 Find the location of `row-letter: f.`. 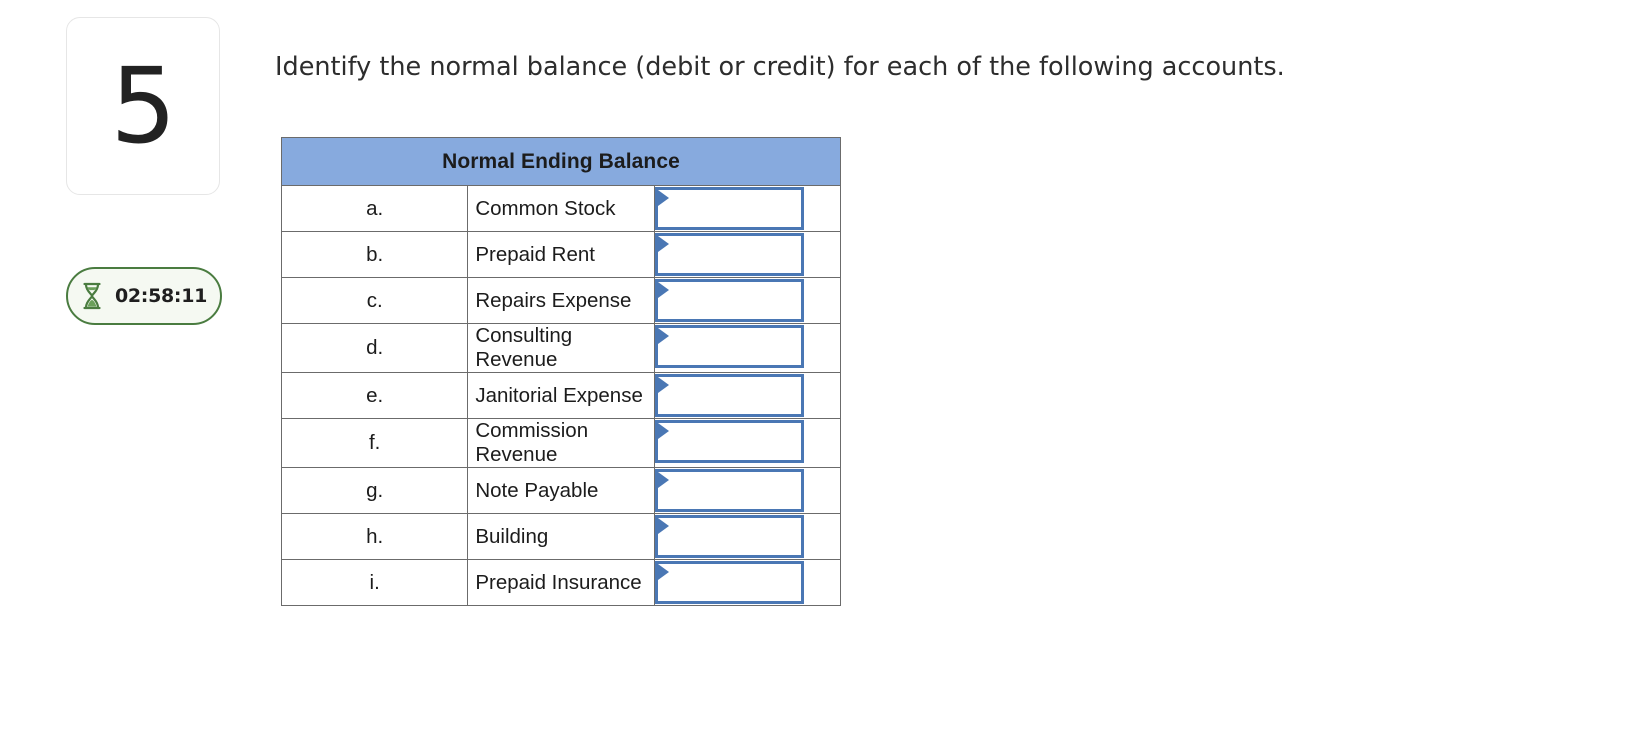

row-letter: f. is located at coordinates (374, 443).